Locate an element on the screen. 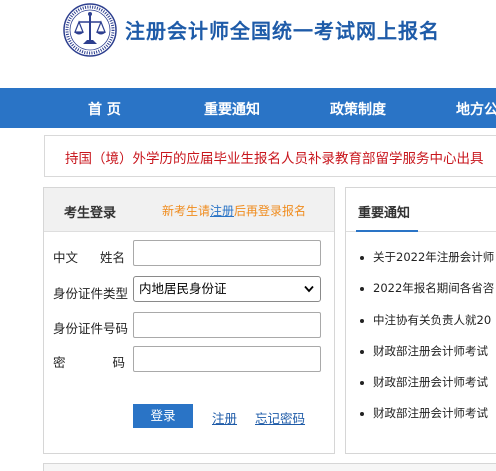 The image size is (496, 471). register-hint-link: 注册 is located at coordinates (222, 211).